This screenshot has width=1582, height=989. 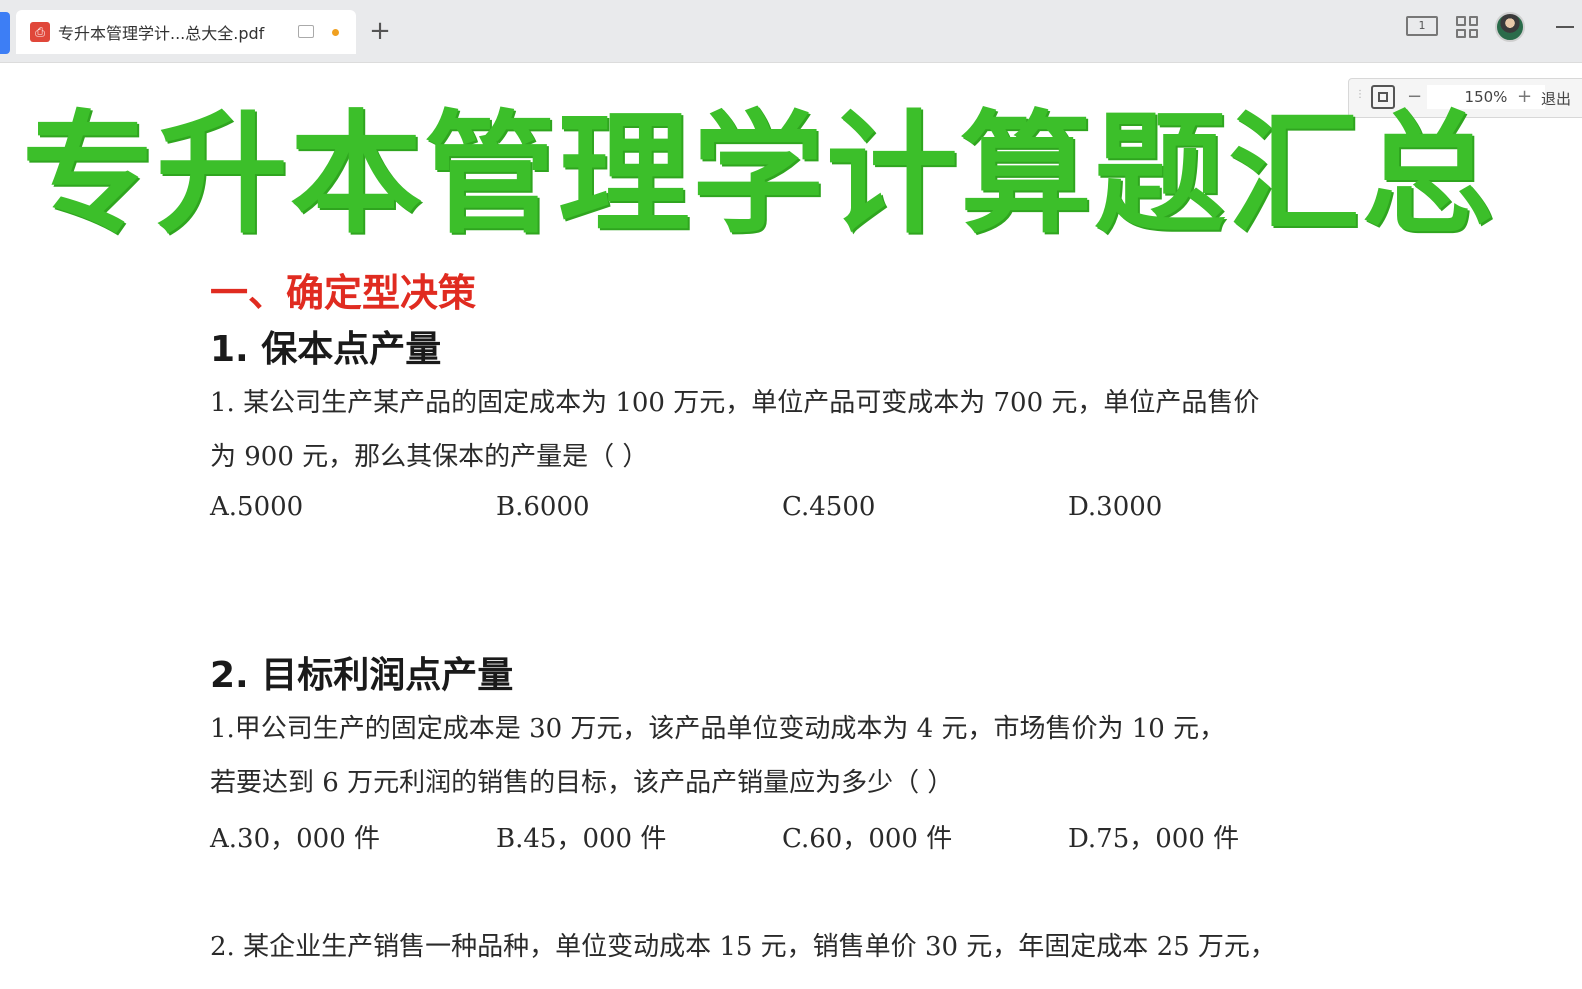 What do you see at coordinates (1115, 507) in the screenshot?
I see `option-d: D.3000` at bounding box center [1115, 507].